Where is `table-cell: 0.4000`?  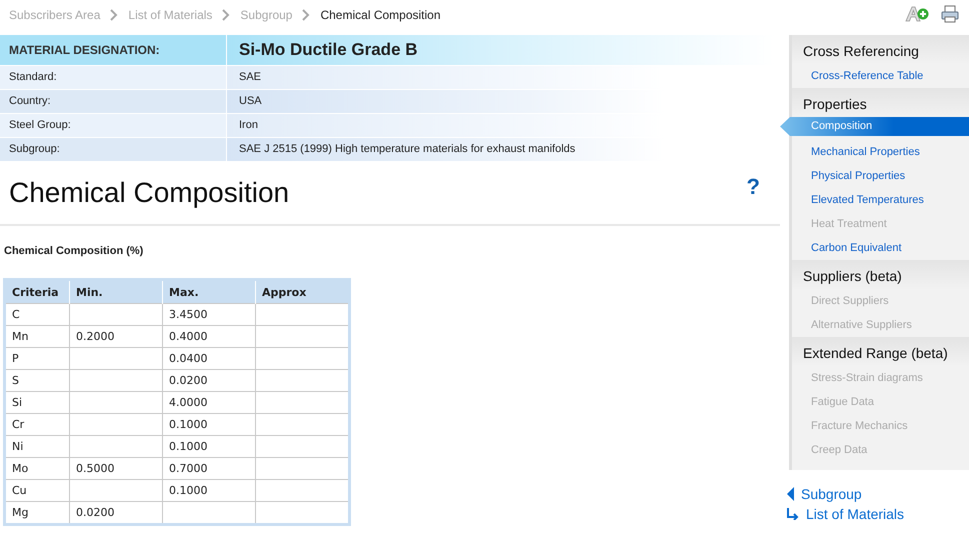 table-cell: 0.4000 is located at coordinates (209, 337).